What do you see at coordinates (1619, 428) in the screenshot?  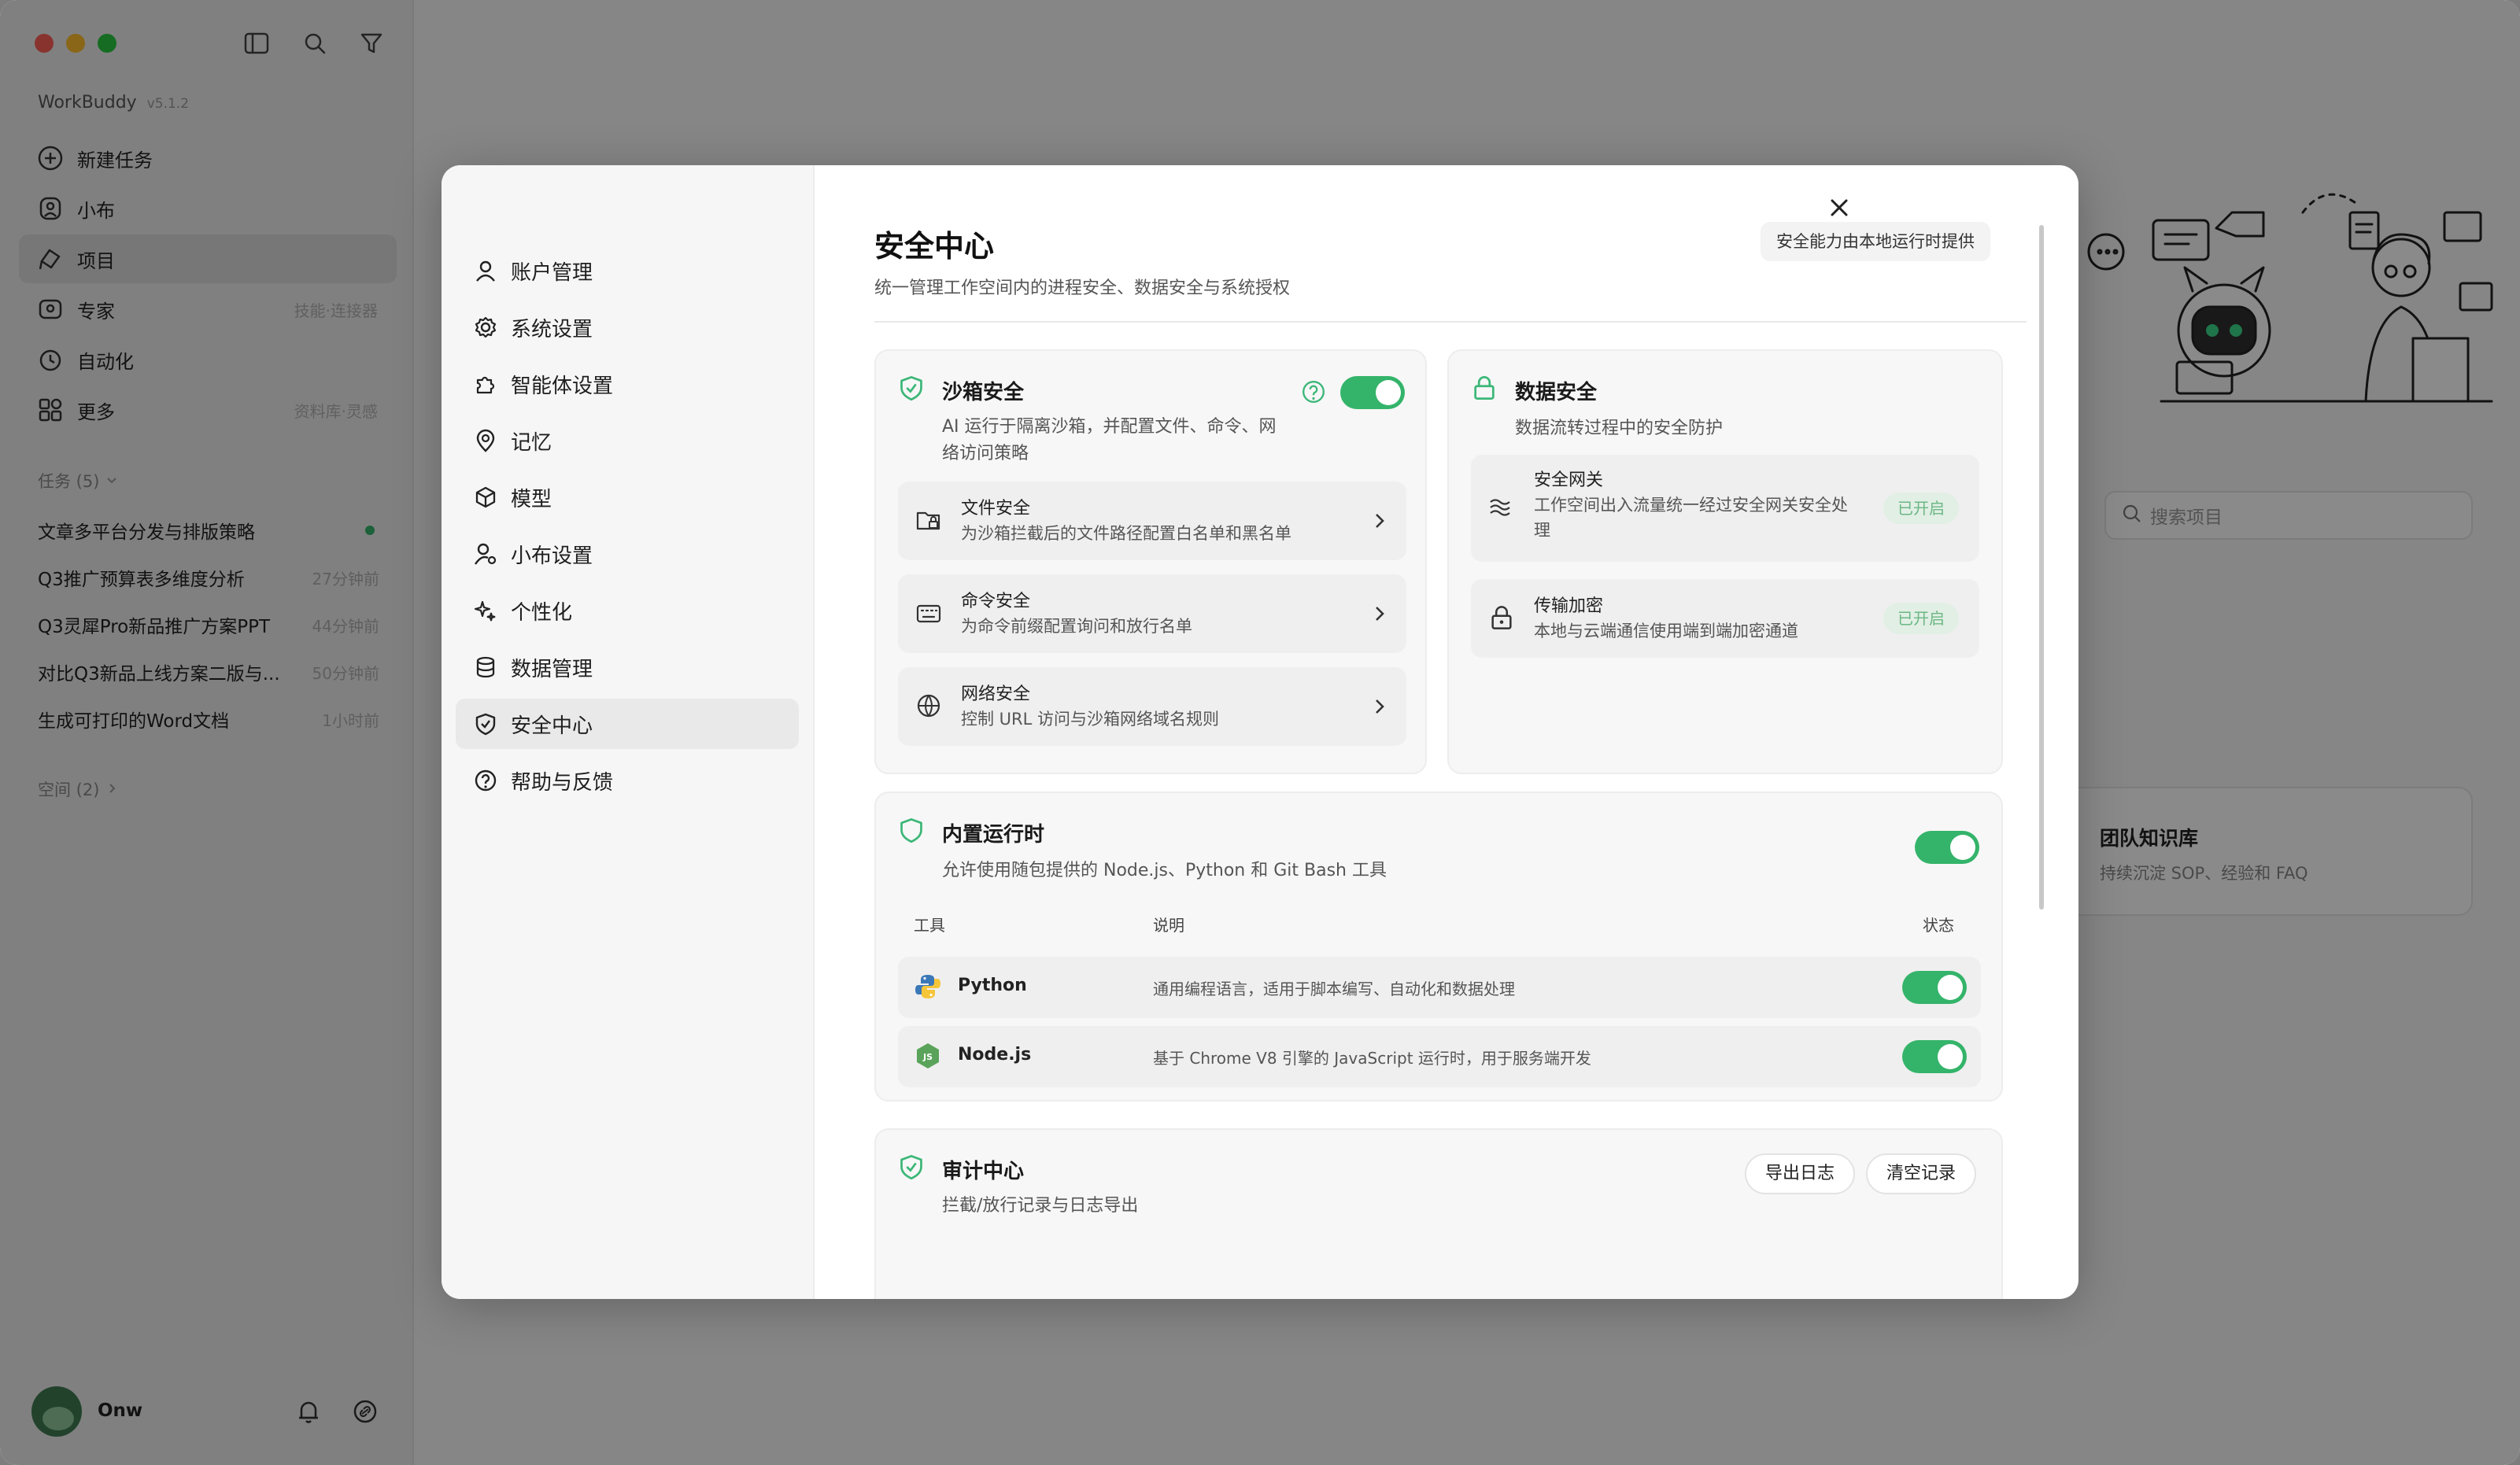 I see `card-description: 数据流转过程中的安全防护` at bounding box center [1619, 428].